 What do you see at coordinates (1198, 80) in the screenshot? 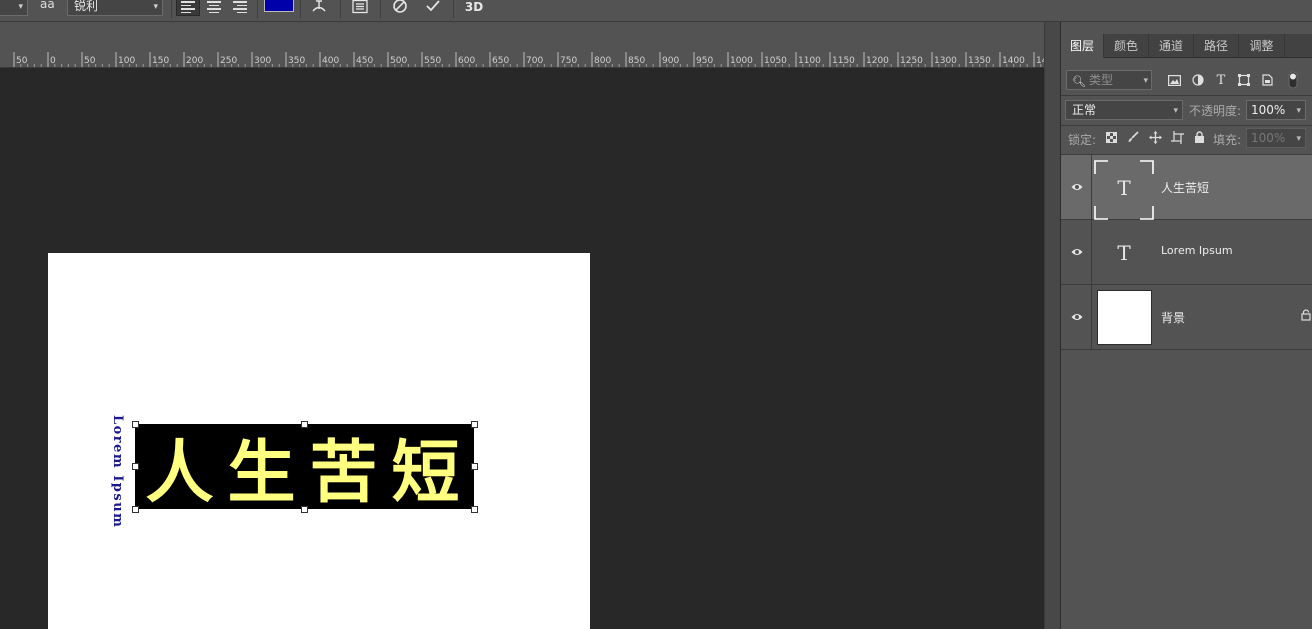
I see `filter-adjustment-icon` at bounding box center [1198, 80].